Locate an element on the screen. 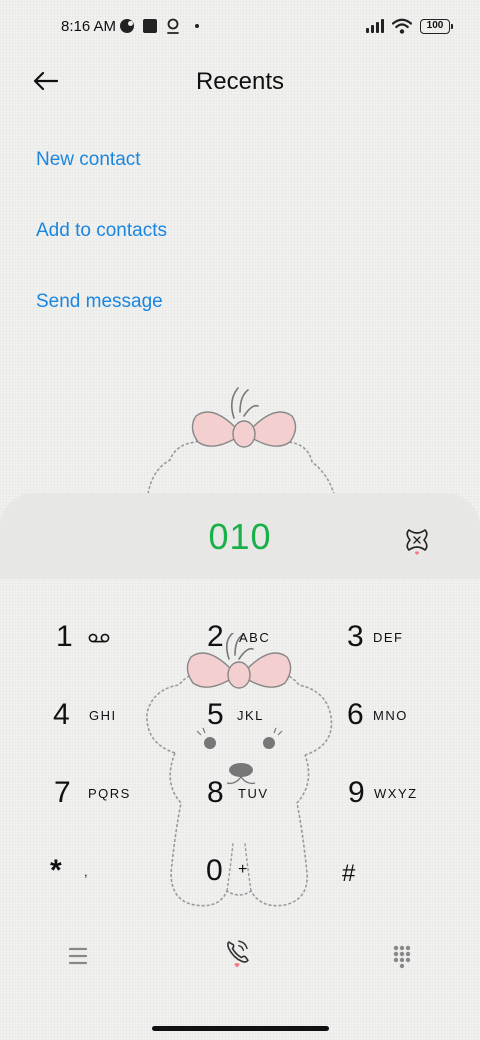 This screenshot has height=1040, width=480. key-digit: # is located at coordinates (349, 873).